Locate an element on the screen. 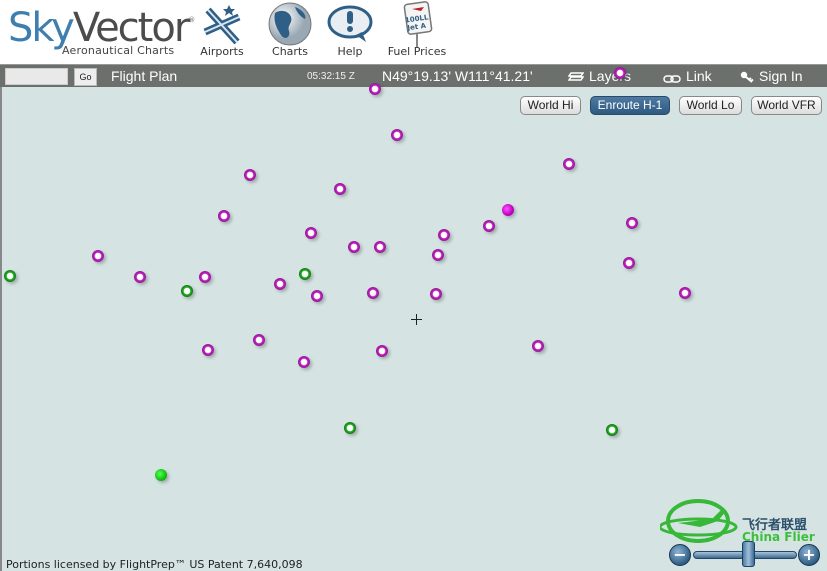 The height and width of the screenshot is (571, 827). nav-fuel-prices-label: Fuel Prices is located at coordinates (417, 51).